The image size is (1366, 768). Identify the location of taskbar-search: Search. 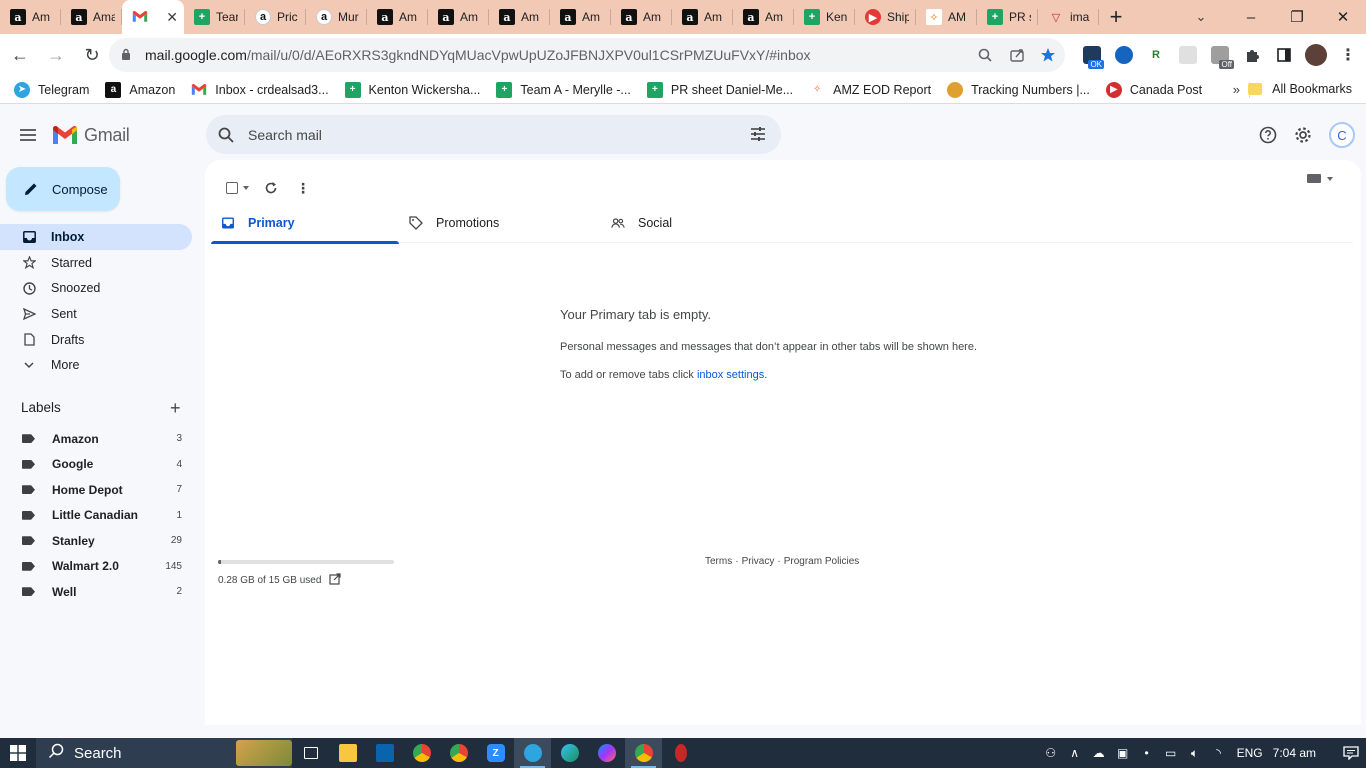
(164, 753).